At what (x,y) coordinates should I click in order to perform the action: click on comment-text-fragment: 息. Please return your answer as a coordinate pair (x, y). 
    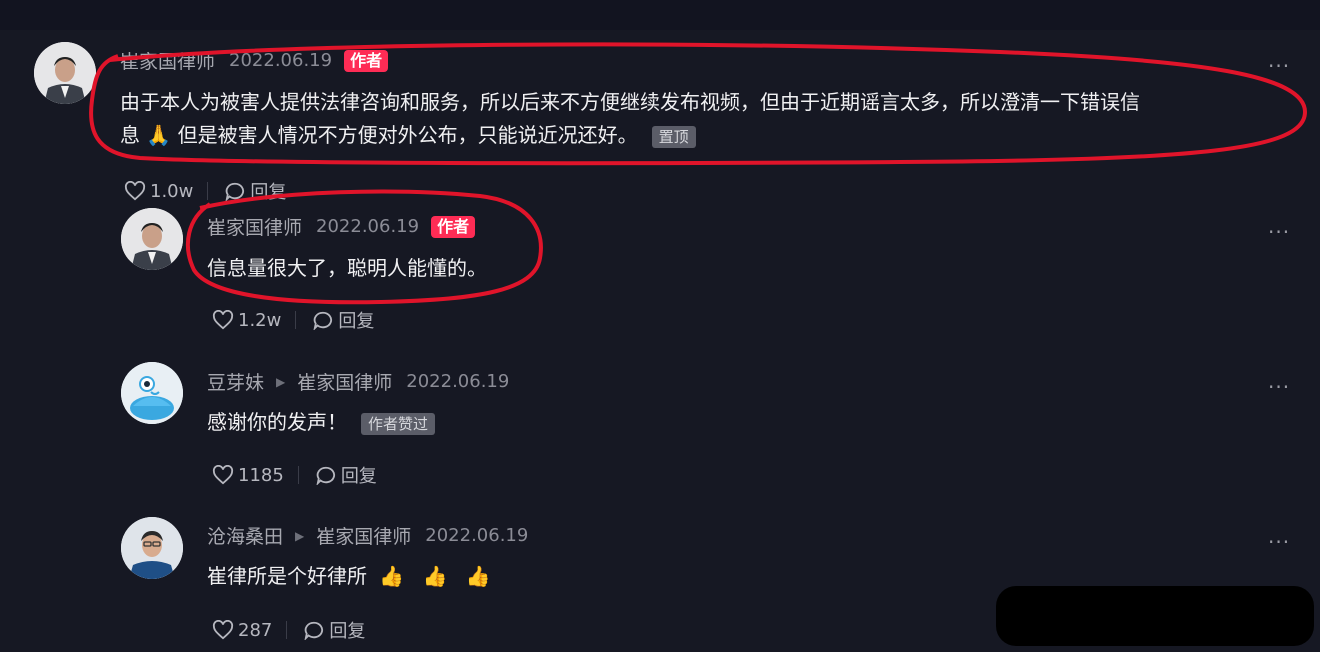
    Looking at the image, I should click on (130, 135).